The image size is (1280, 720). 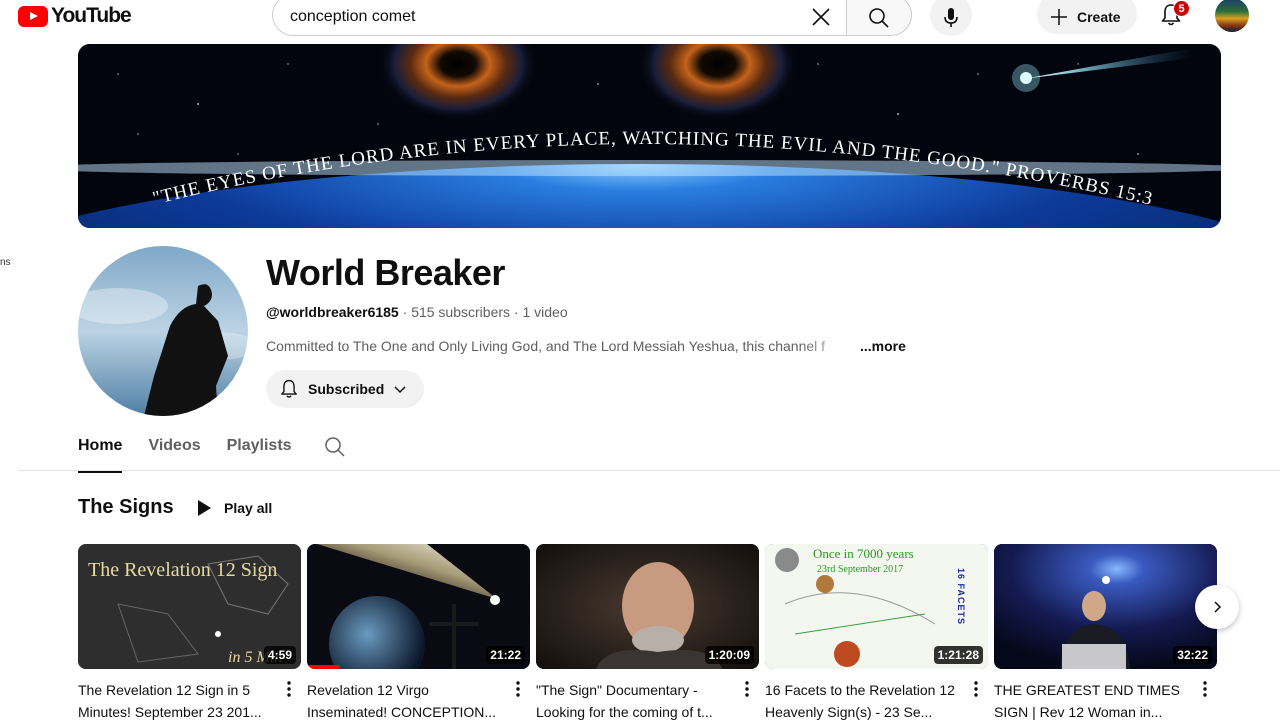 I want to click on subscriber-count: 515 subscribers, so click(x=461, y=312).